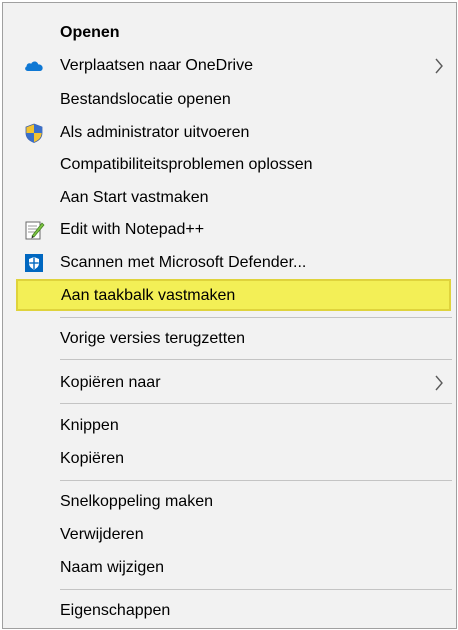 This screenshot has width=458, height=630. I want to click on menu-item-copy: Kopiëren, so click(229, 459).